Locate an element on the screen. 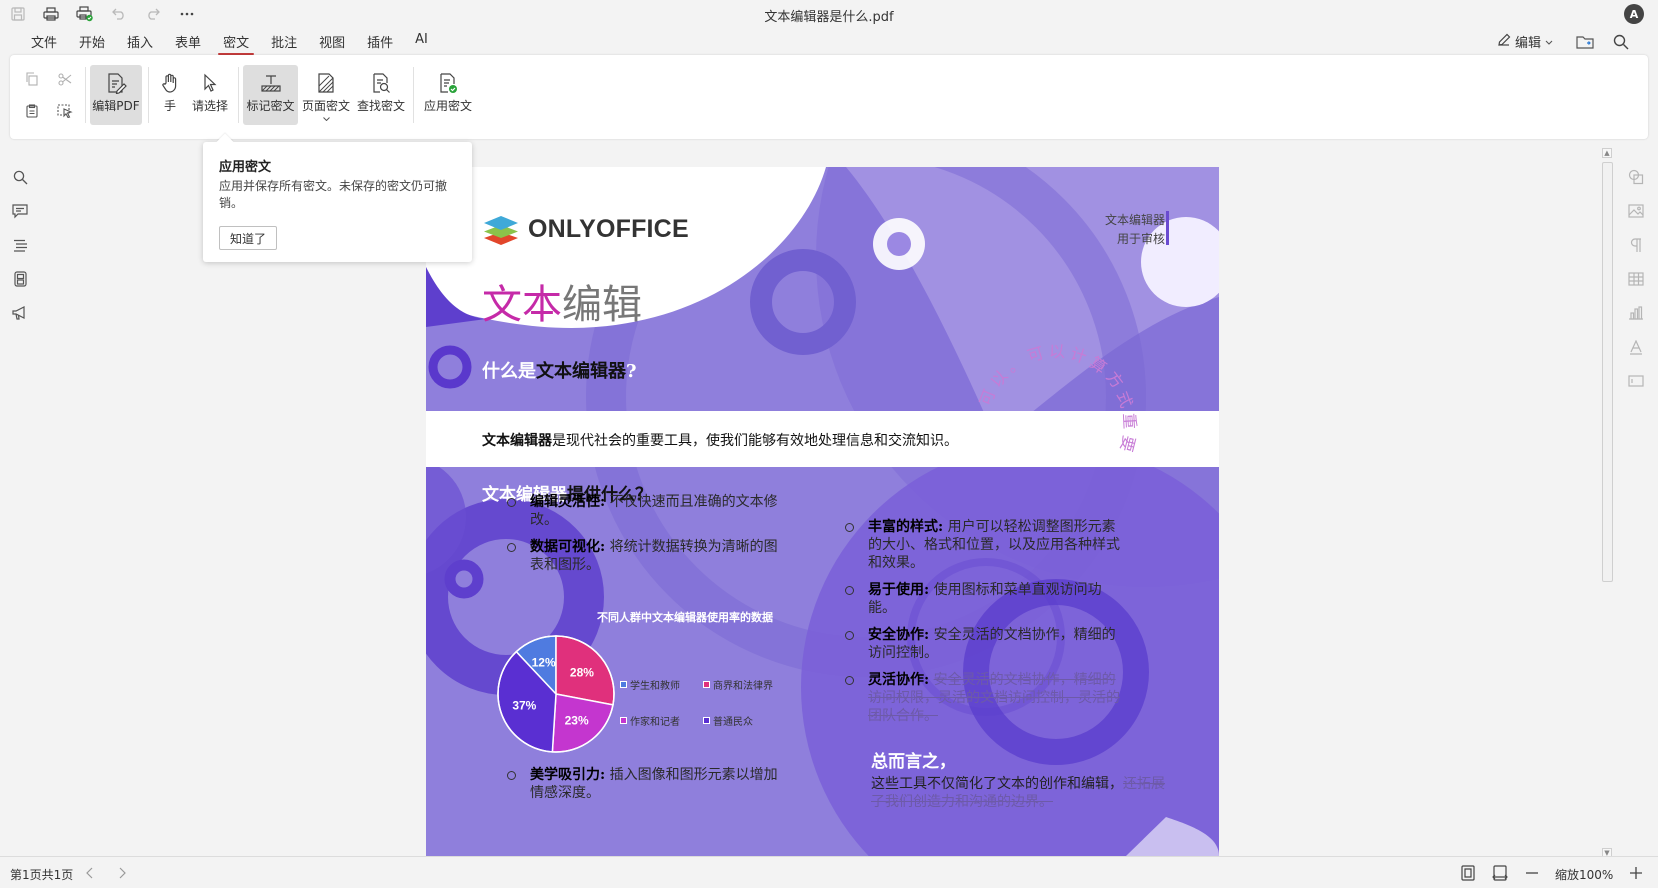 The width and height of the screenshot is (1658, 888). find-redaction-button: 查找密文 is located at coordinates (381, 95).